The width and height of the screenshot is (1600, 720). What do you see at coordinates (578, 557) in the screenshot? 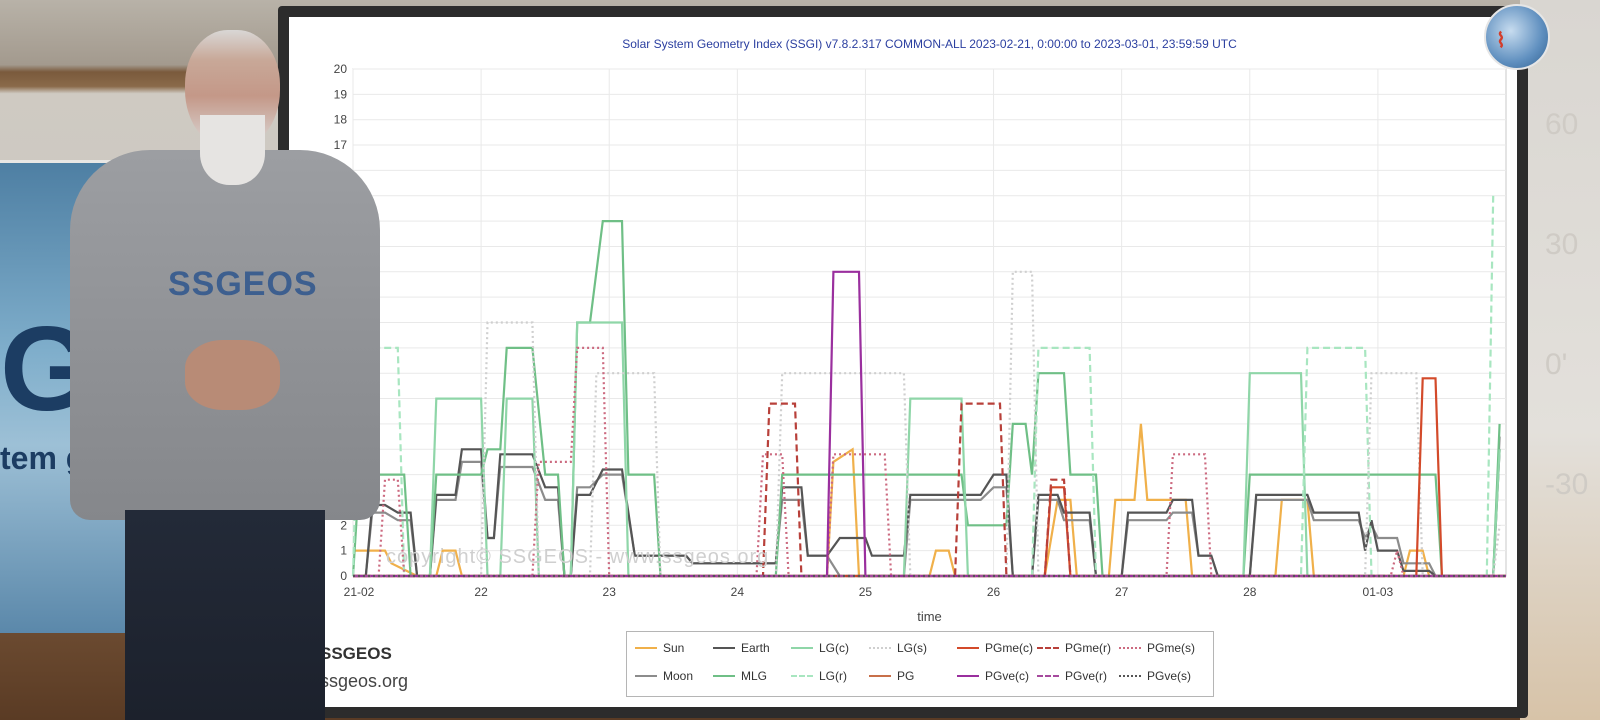
I see `chart-watermark: copyright© SSGEOS - www.ssgeos.org` at bounding box center [578, 557].